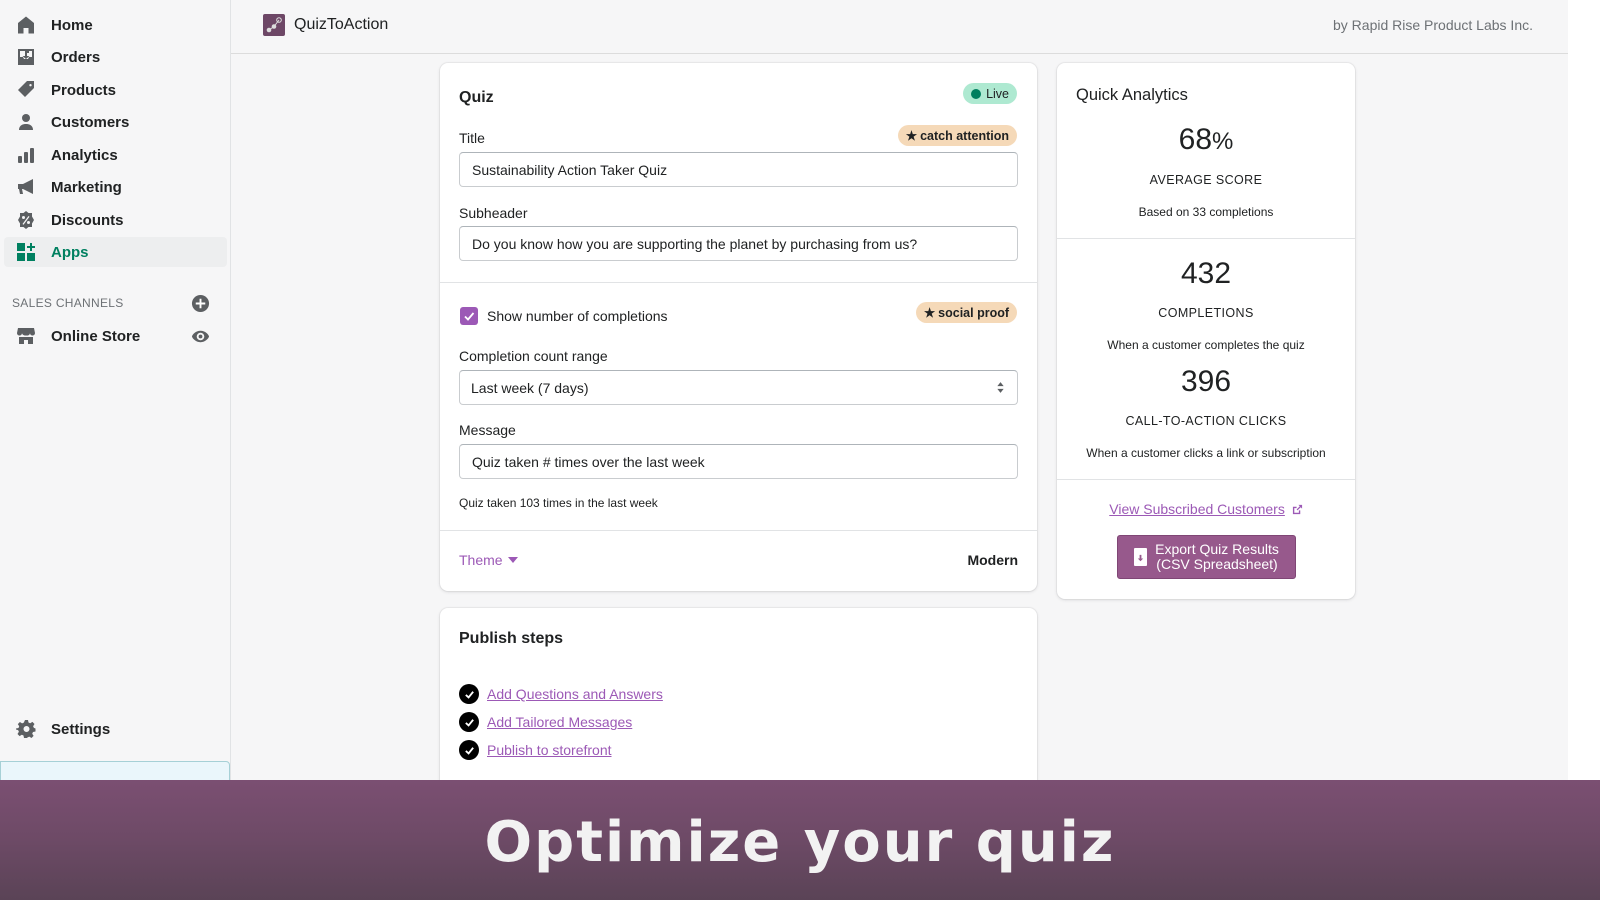 The width and height of the screenshot is (1600, 900). I want to click on analytics-title: Quick Analytics, so click(1132, 95).